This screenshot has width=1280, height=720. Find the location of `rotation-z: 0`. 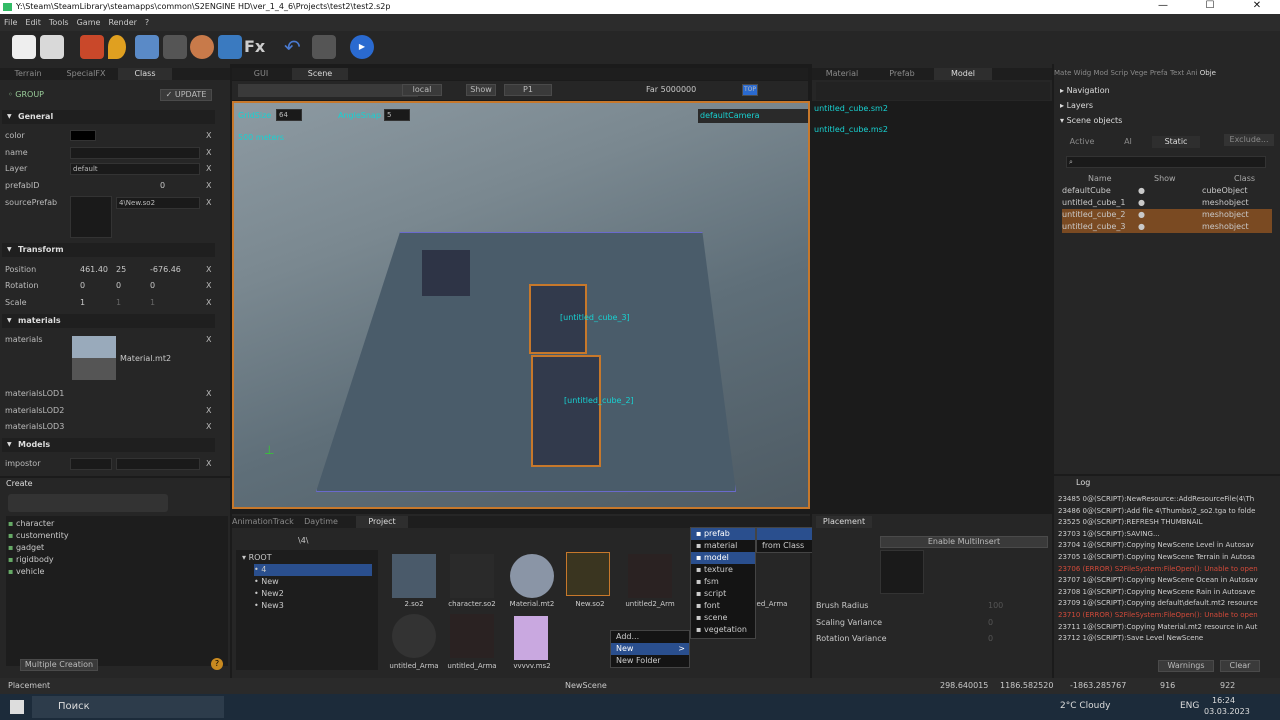

rotation-z: 0 is located at coordinates (152, 286).